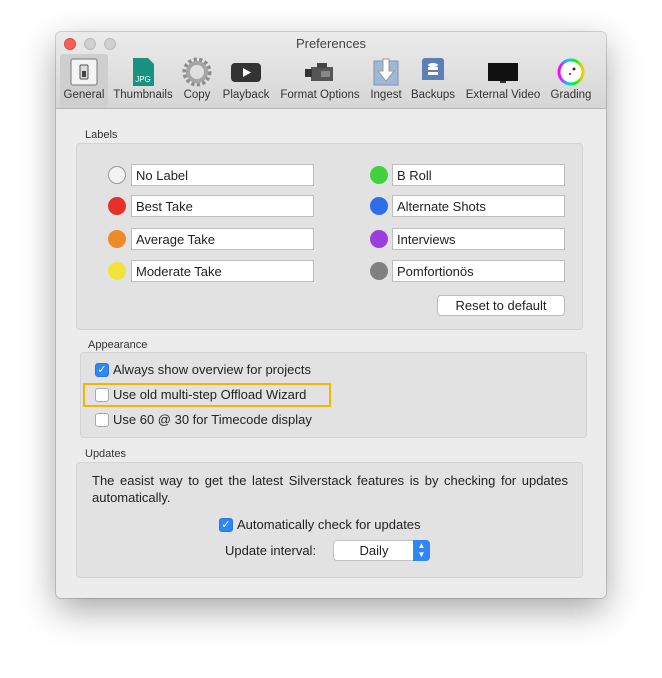  I want to click on tab-label: External Video, so click(503, 95).